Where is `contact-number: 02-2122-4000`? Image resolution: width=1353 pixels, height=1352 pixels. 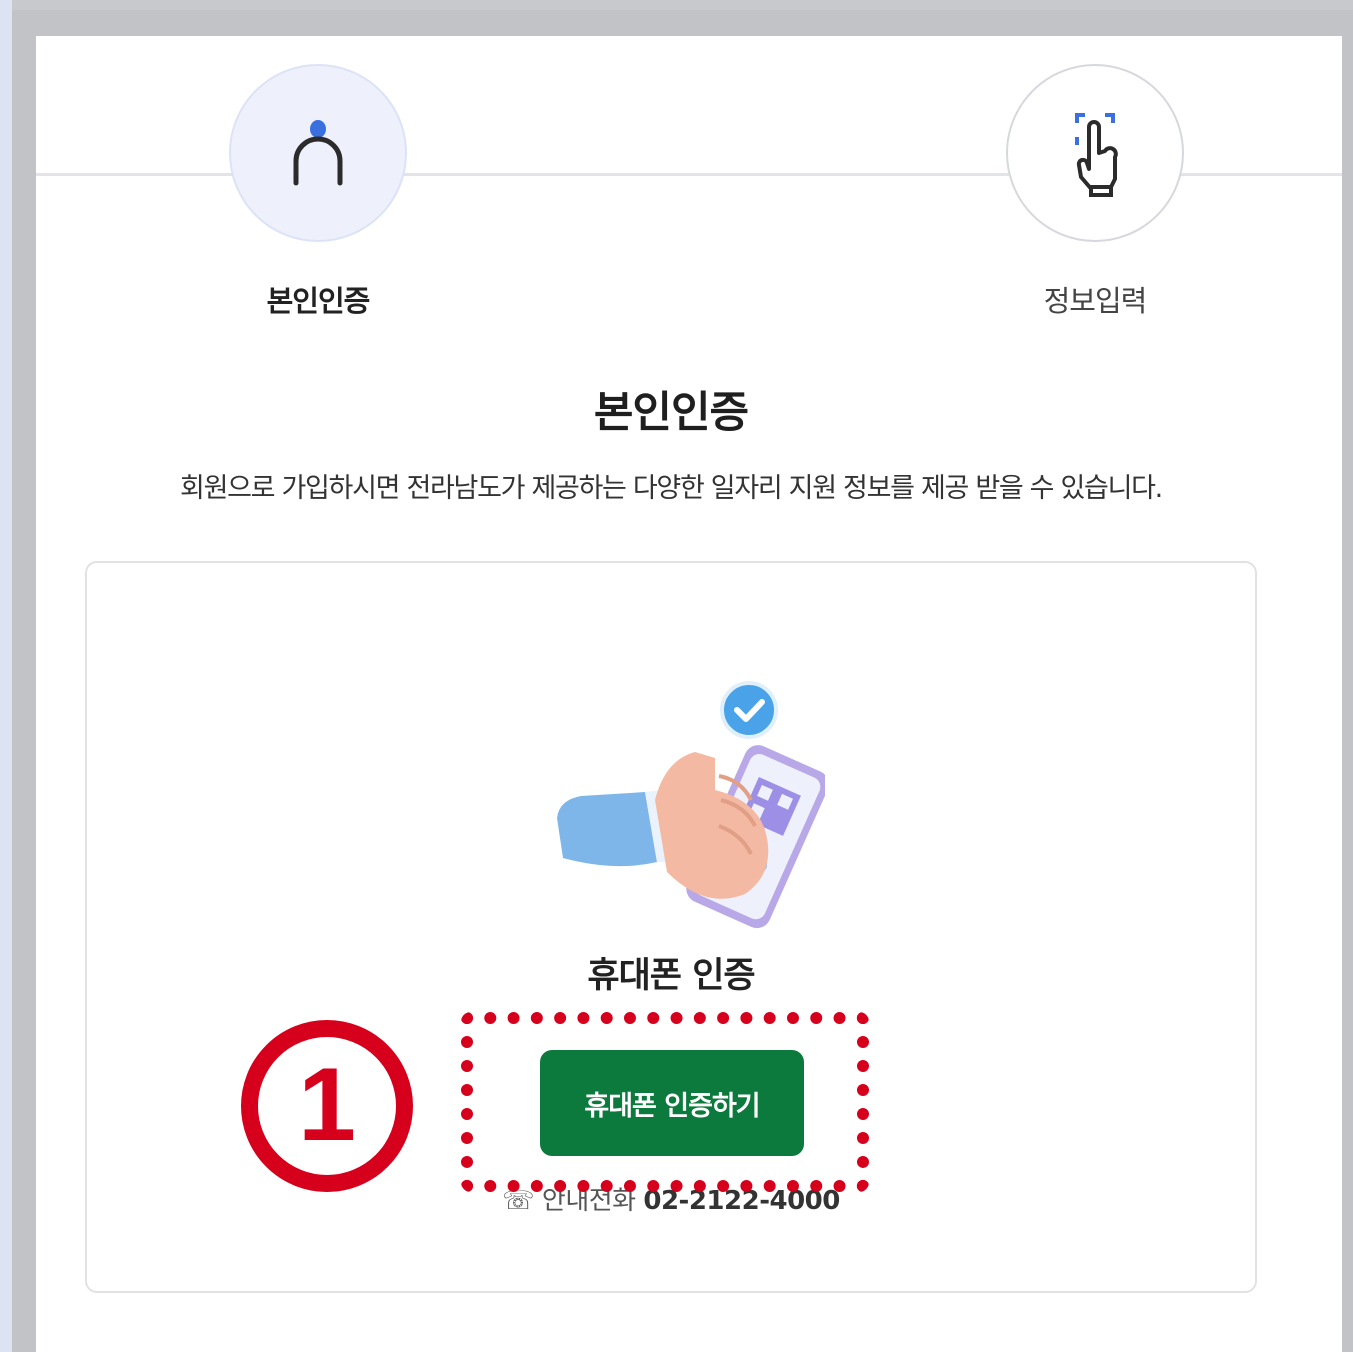
contact-number: 02-2122-4000 is located at coordinates (741, 1201).